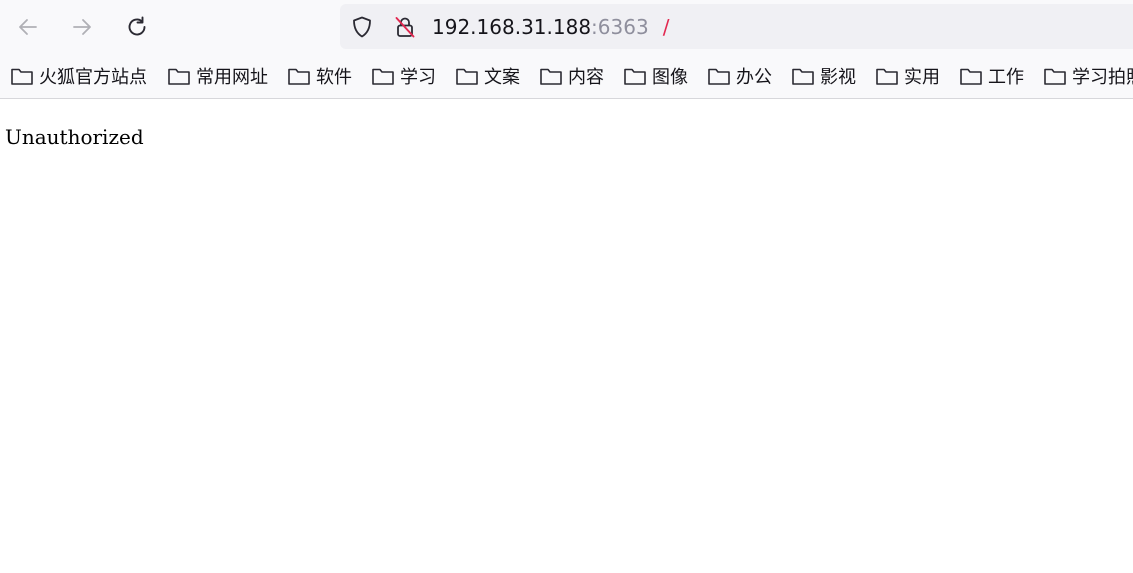 The width and height of the screenshot is (1133, 573). Describe the element at coordinates (405, 27) in the screenshot. I see `insecure-lock-icon` at that location.